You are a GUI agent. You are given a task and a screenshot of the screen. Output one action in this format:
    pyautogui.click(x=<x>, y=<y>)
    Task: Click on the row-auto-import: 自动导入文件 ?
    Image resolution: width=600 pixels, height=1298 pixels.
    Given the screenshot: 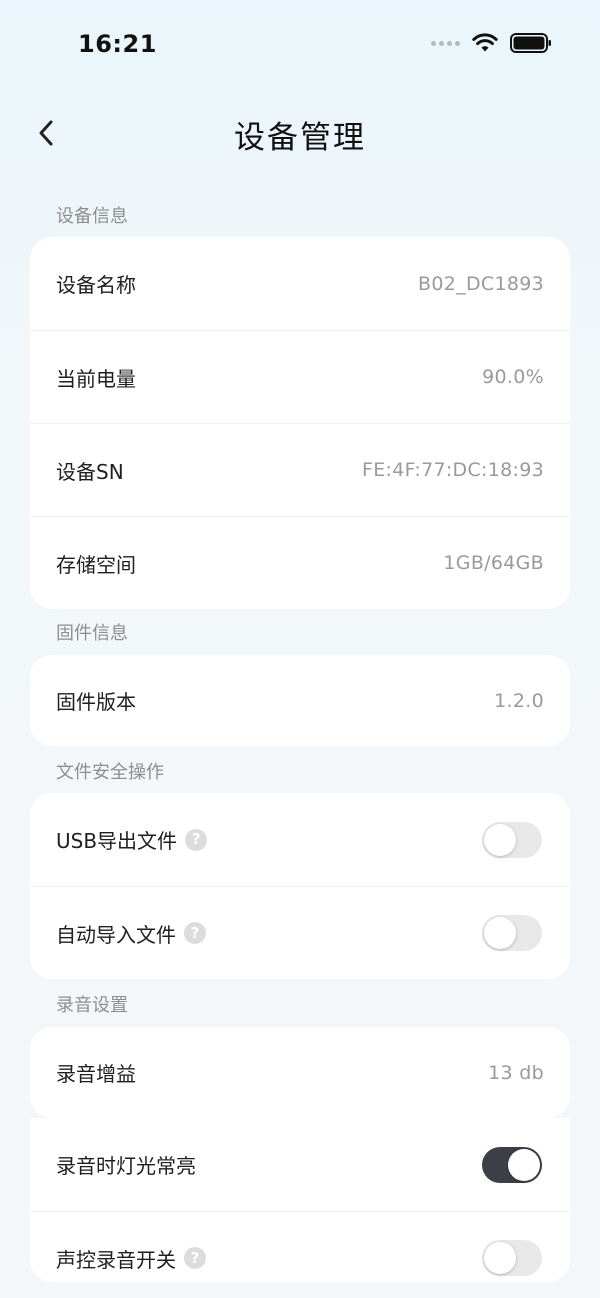 What is the action you would take?
    pyautogui.click(x=300, y=932)
    